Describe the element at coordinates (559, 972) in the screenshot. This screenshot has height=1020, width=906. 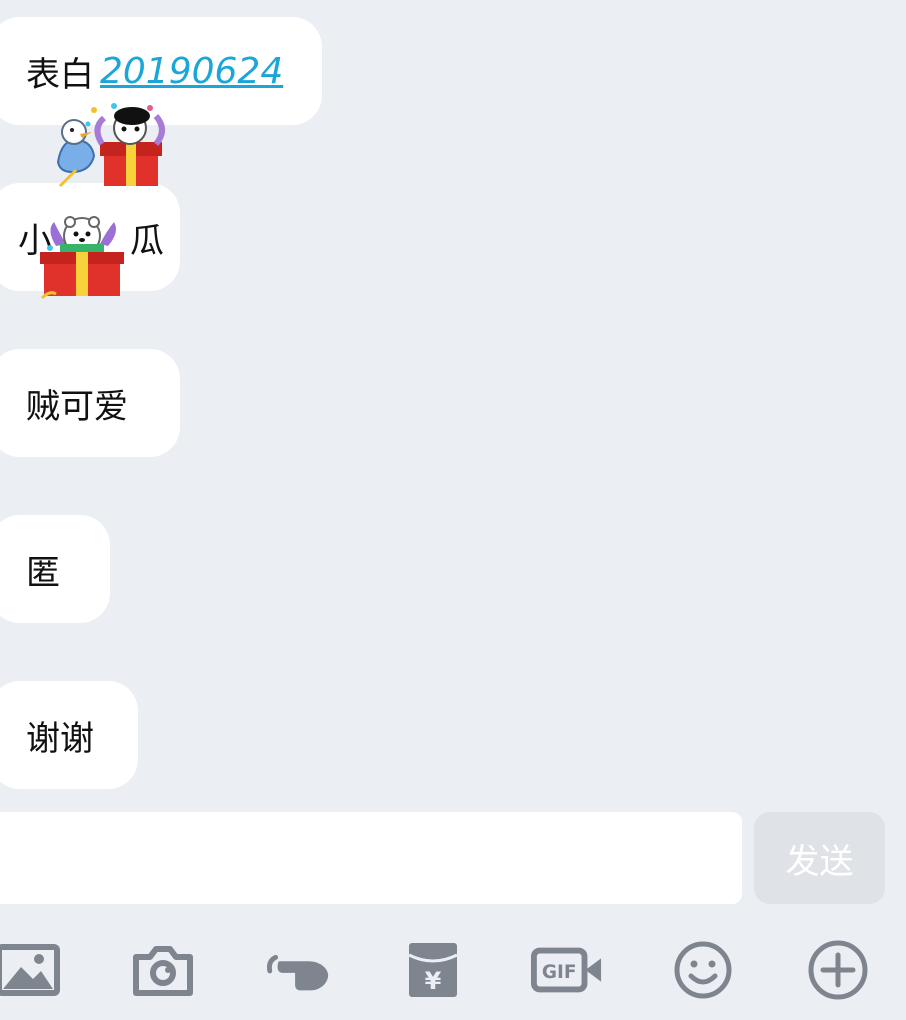
I see `gif-label: GIF` at that location.